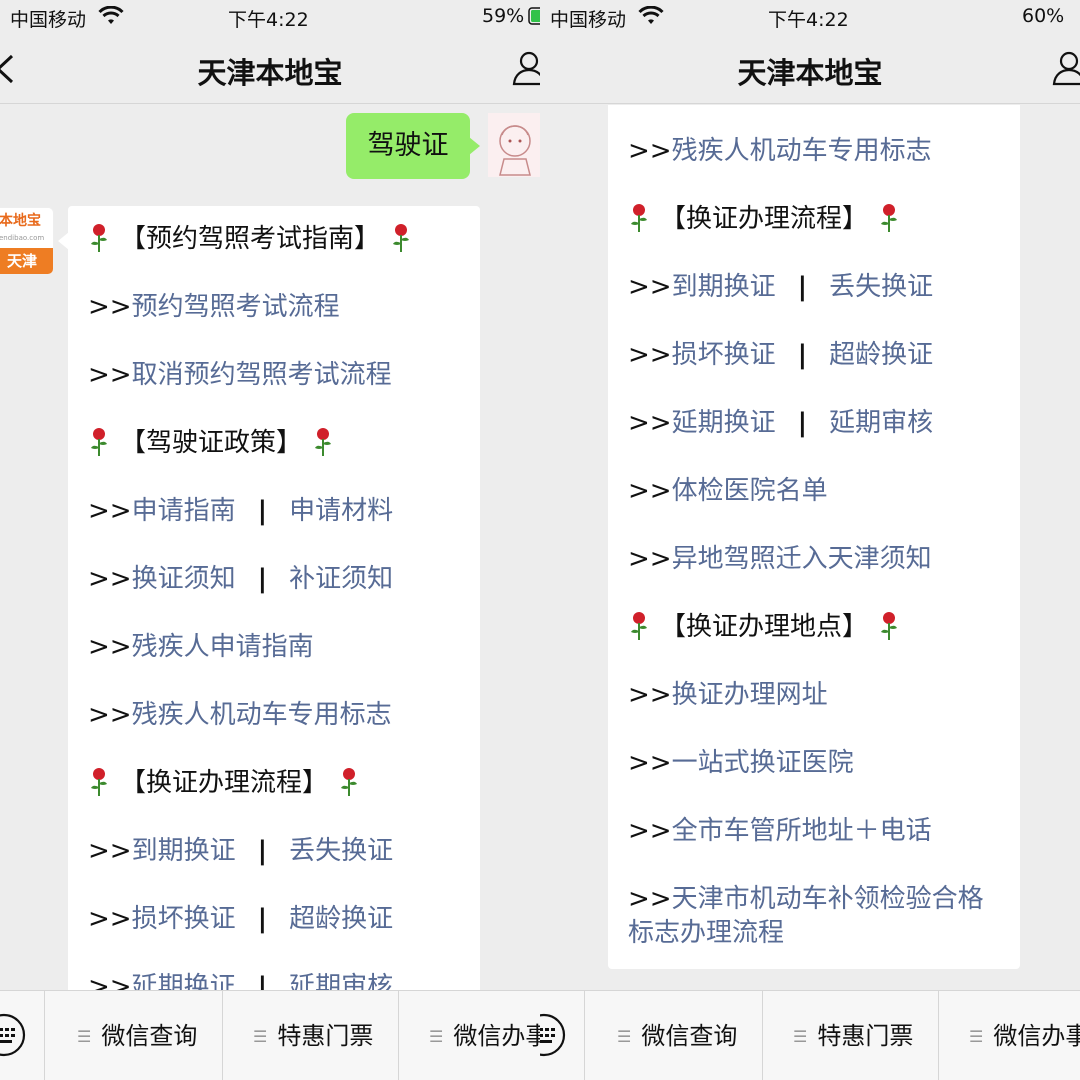 This screenshot has height=1080, width=1080. What do you see at coordinates (781, 355) in the screenshot?
I see `link-row: >>损坏换证 | 超龄换证` at bounding box center [781, 355].